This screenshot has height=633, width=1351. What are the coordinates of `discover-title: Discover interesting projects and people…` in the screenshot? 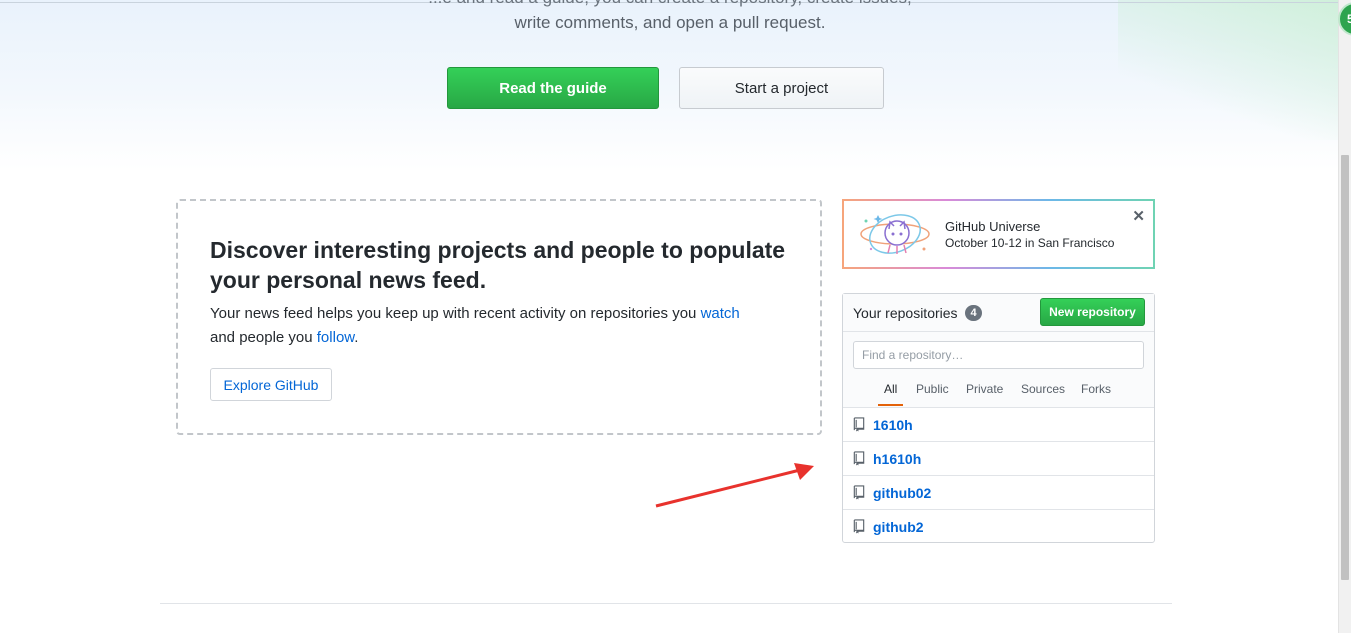 It's located at (498, 265).